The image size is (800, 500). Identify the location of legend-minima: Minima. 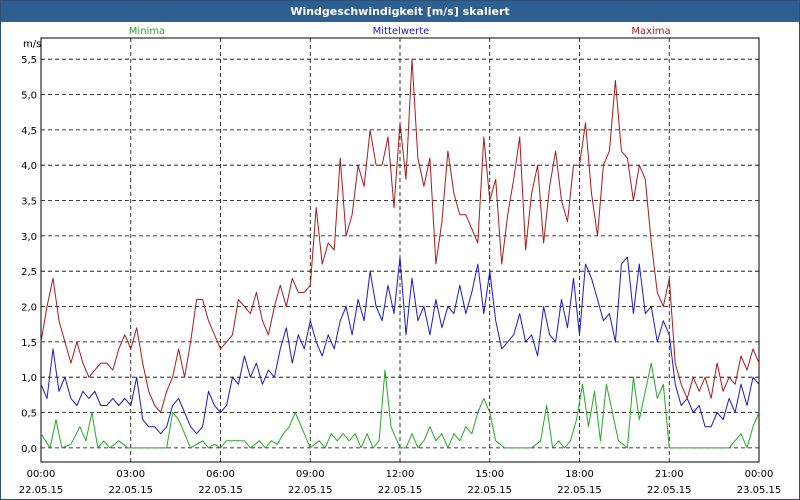
(147, 31).